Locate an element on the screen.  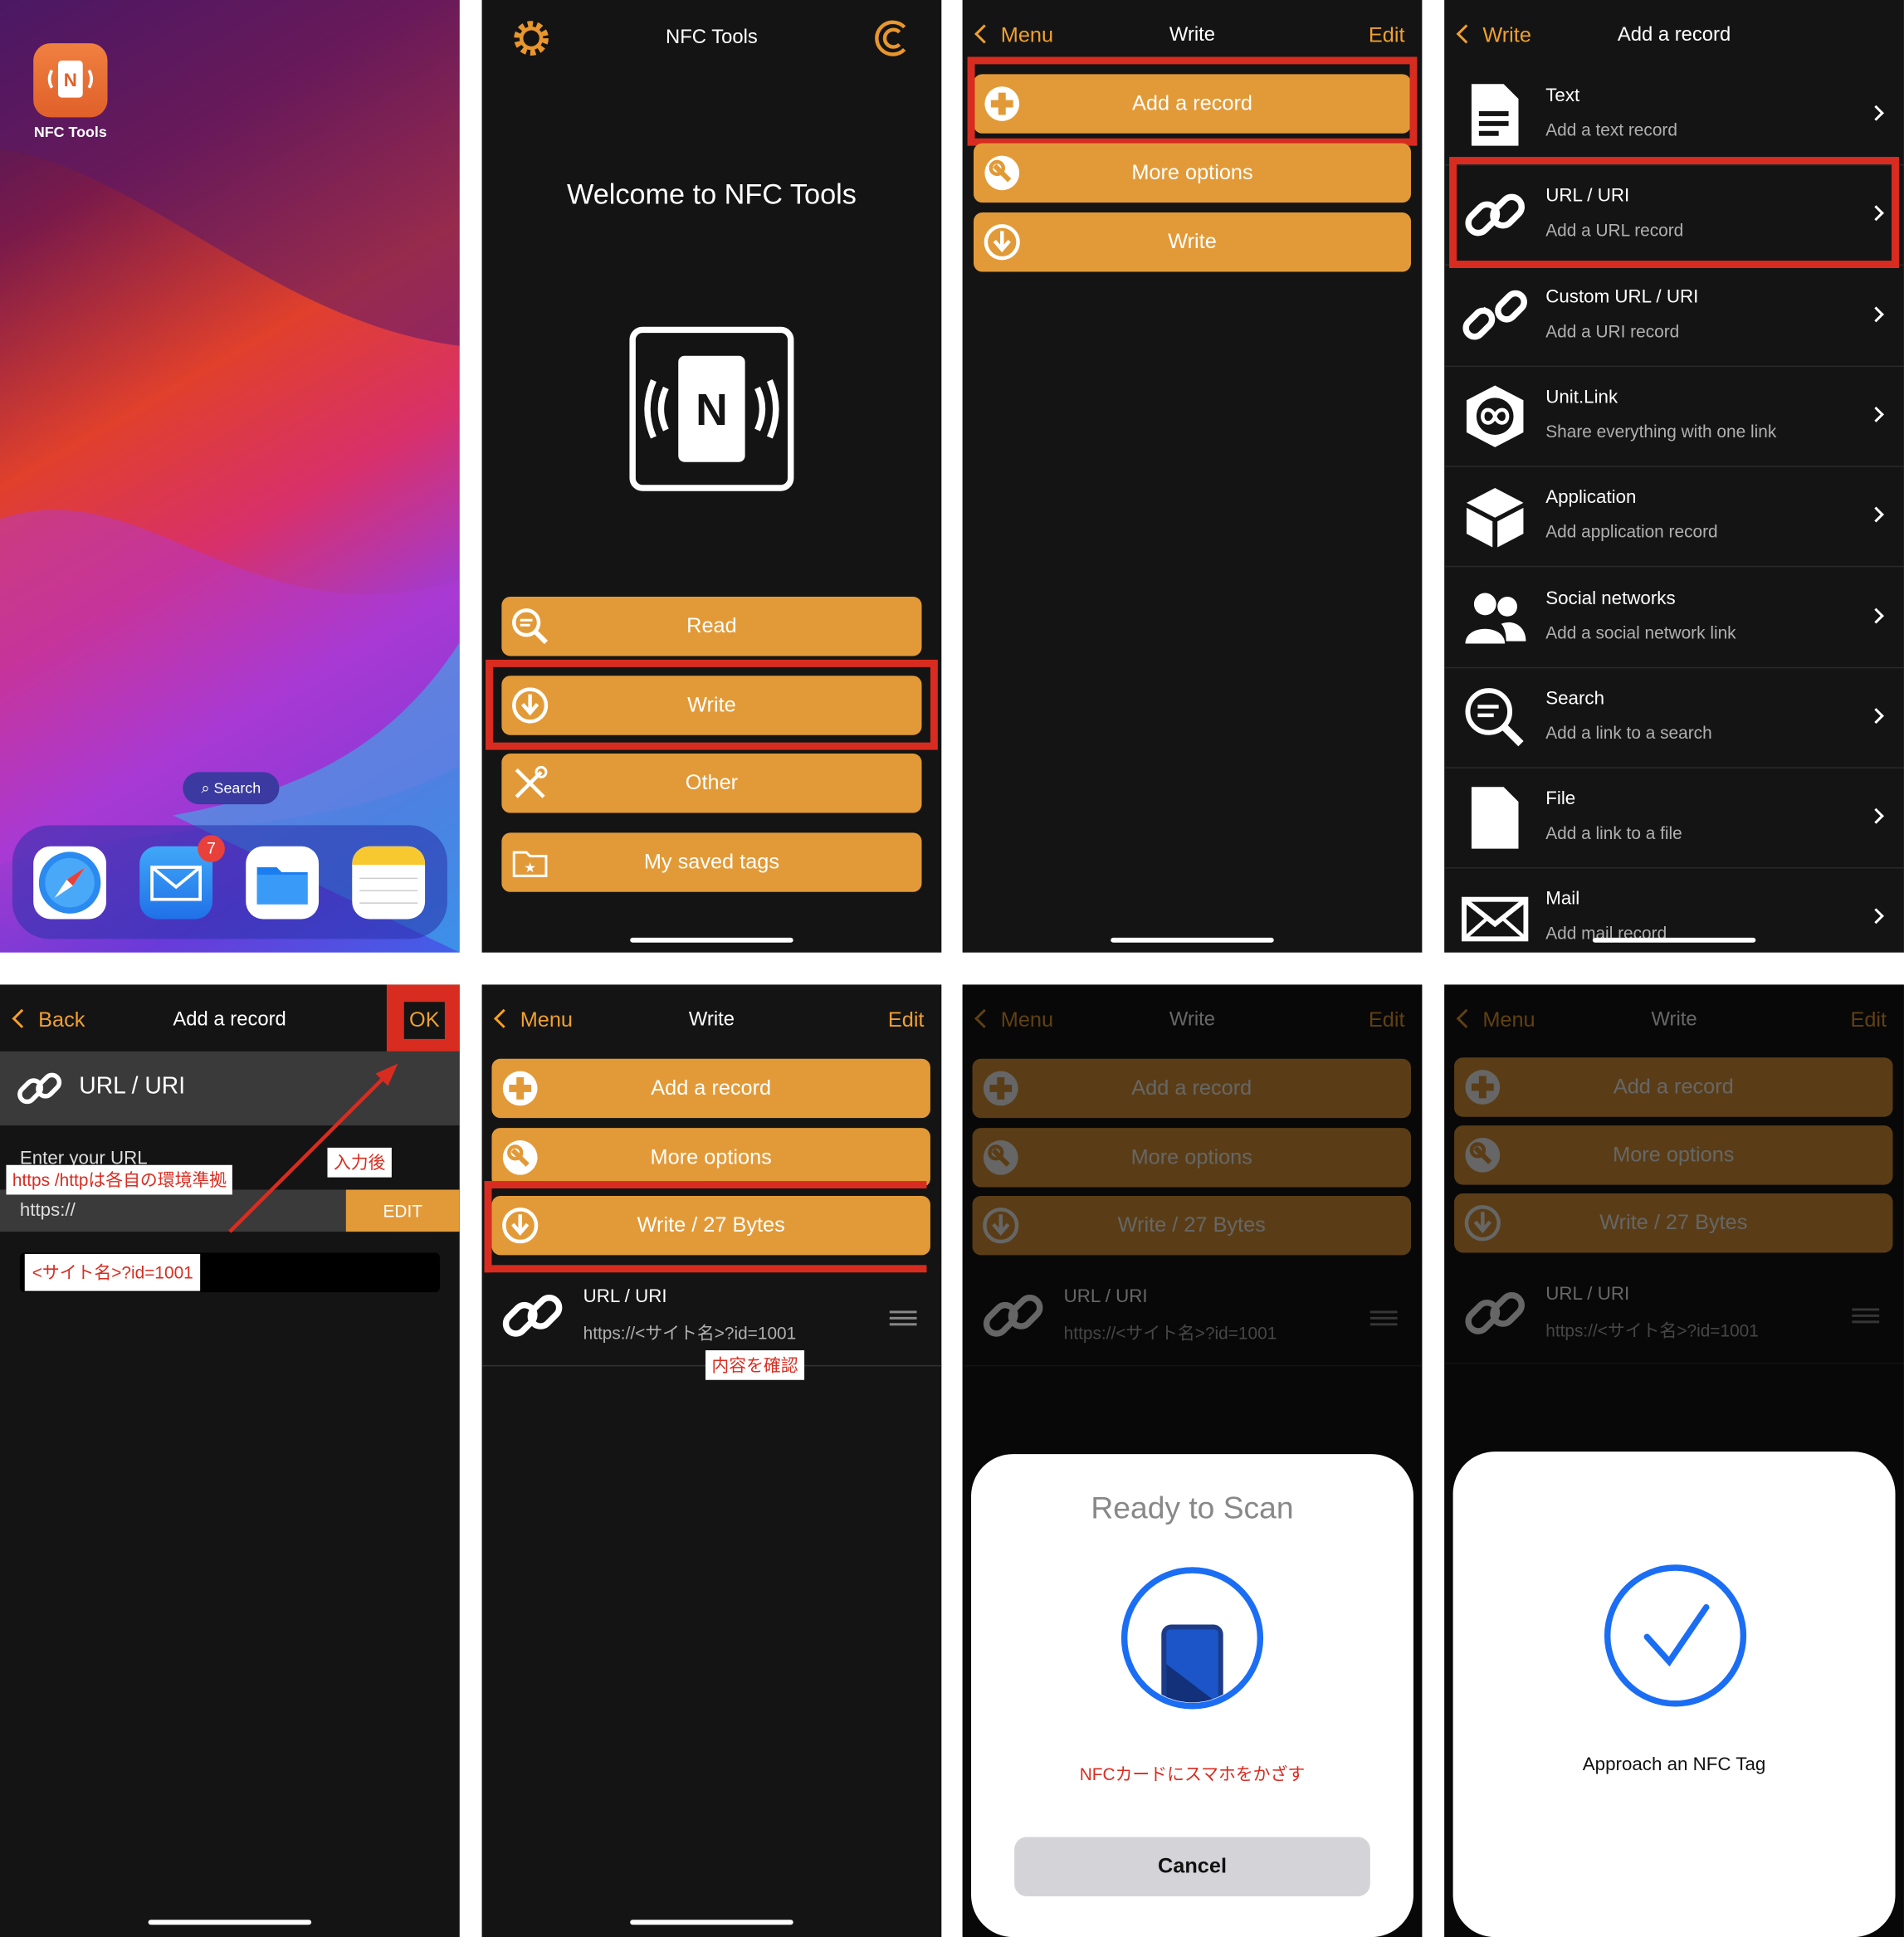
record-type-search: Search Add a link to a search is located at coordinates (1674, 718).